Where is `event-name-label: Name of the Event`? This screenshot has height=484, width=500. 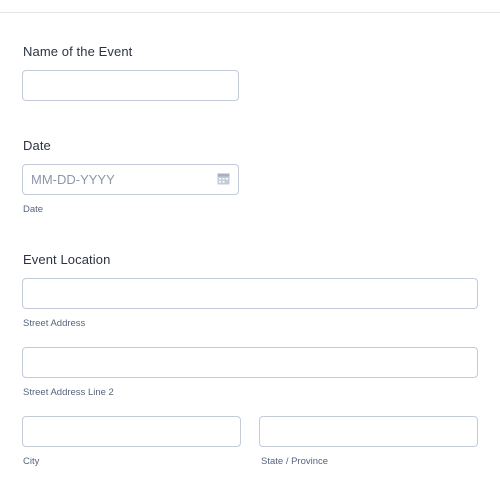 event-name-label: Name of the Event is located at coordinates (78, 51).